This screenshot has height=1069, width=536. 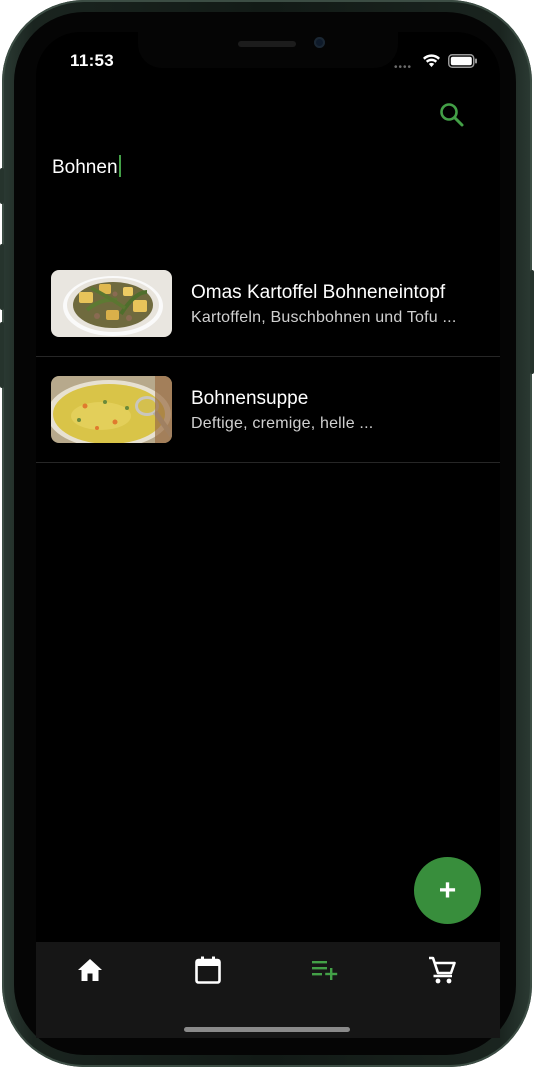 What do you see at coordinates (319, 42) in the screenshot?
I see `front-camera` at bounding box center [319, 42].